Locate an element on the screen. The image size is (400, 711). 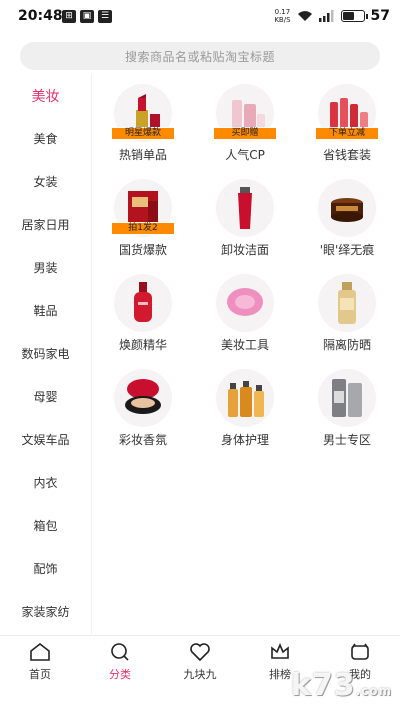
tag-value-sets: 下单立减 is located at coordinates (347, 133).